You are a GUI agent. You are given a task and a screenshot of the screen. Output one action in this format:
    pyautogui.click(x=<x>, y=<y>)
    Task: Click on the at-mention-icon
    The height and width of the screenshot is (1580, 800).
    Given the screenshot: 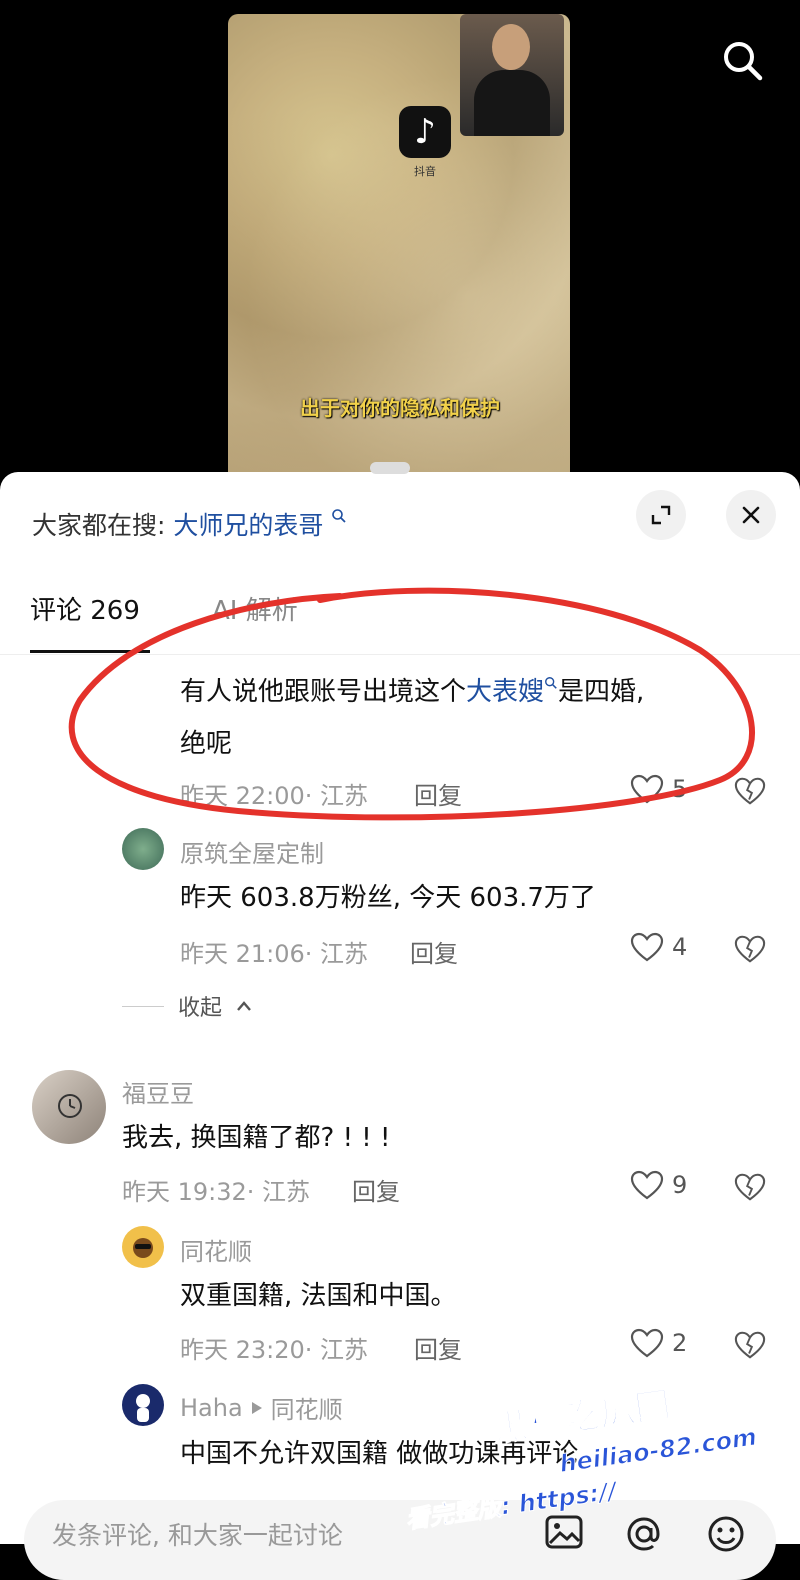 What is the action you would take?
    pyautogui.click(x=644, y=1534)
    